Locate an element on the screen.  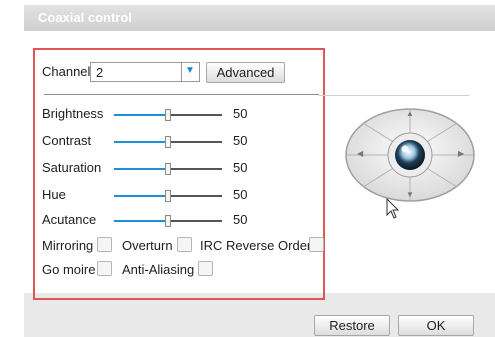
contrast-slider is located at coordinates (168, 142).